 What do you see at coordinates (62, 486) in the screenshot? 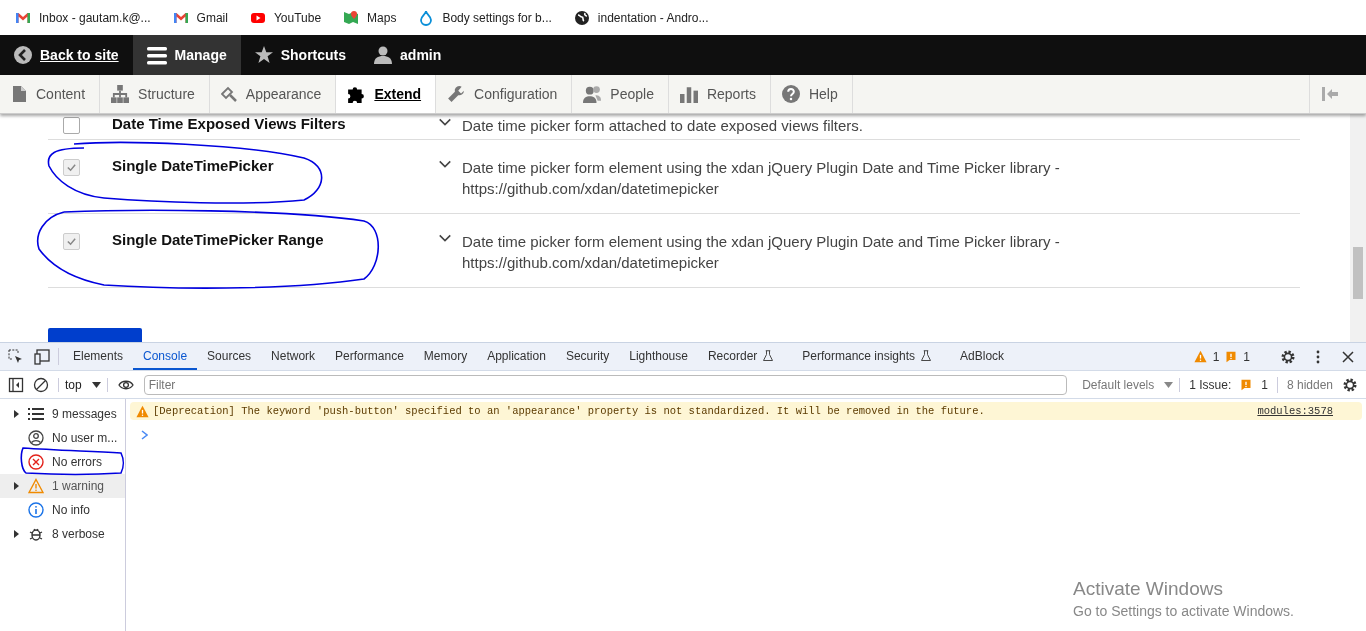
I see `sidebar-item: 1 warning` at bounding box center [62, 486].